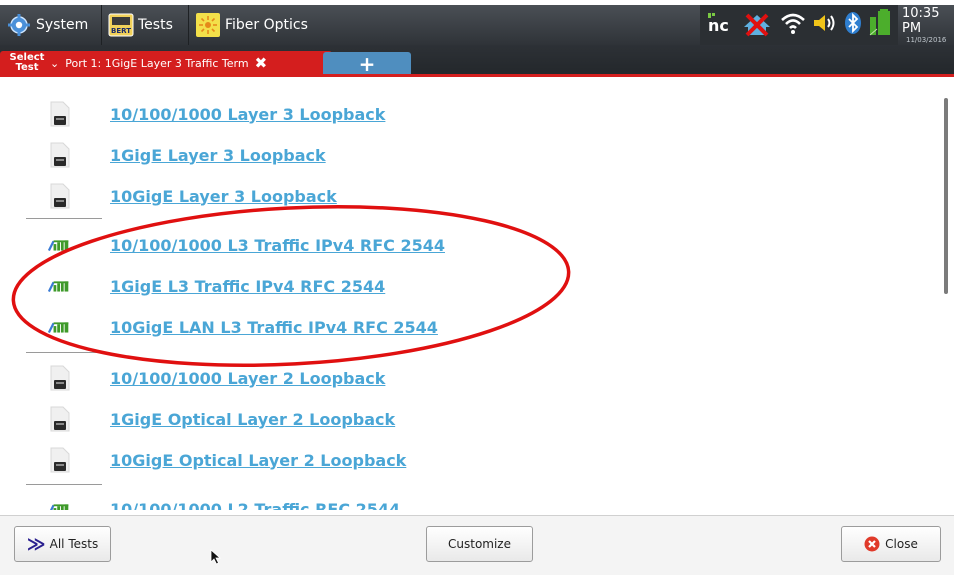  Describe the element at coordinates (208, 25) in the screenshot. I see `fiber-optics-icon` at that location.